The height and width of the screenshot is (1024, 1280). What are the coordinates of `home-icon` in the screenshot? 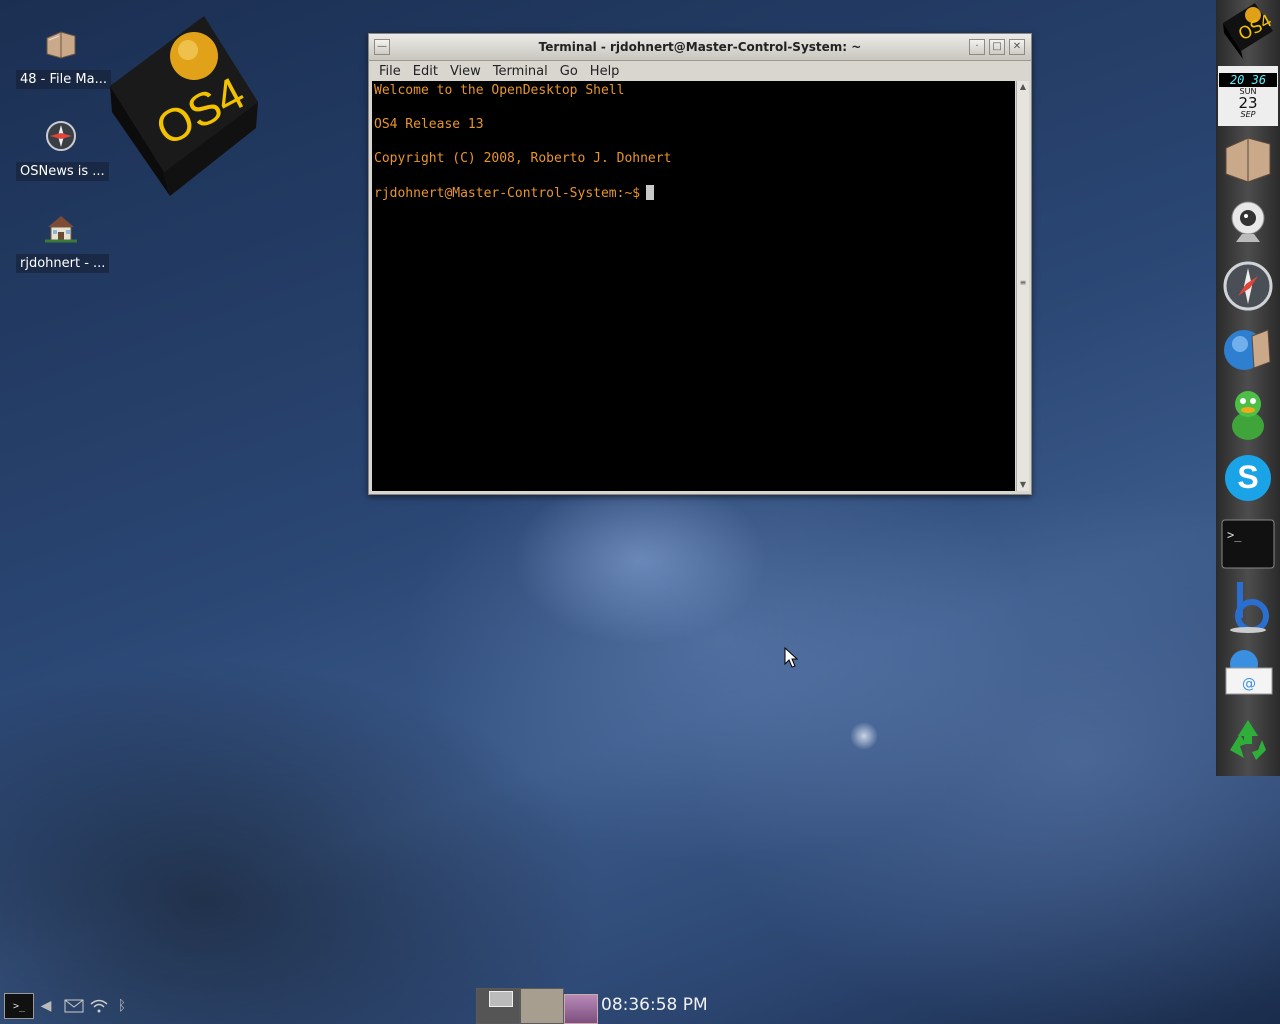 It's located at (61, 228).